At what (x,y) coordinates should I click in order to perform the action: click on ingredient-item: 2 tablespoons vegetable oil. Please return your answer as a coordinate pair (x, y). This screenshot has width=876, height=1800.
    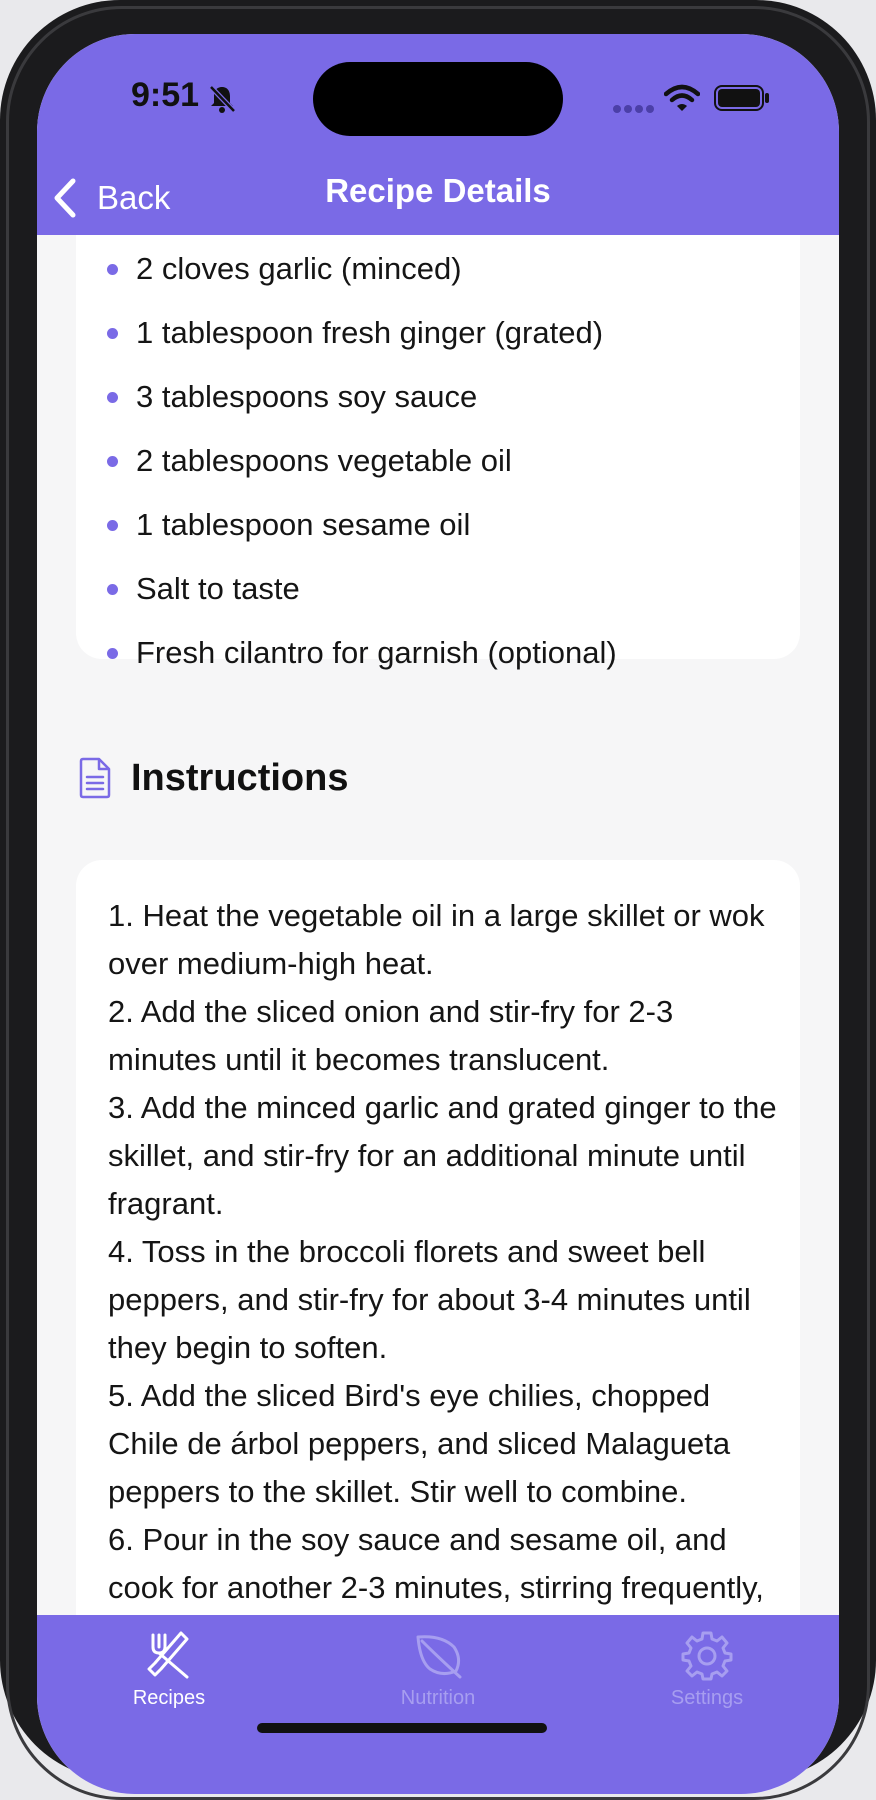
    Looking at the image, I should click on (438, 461).